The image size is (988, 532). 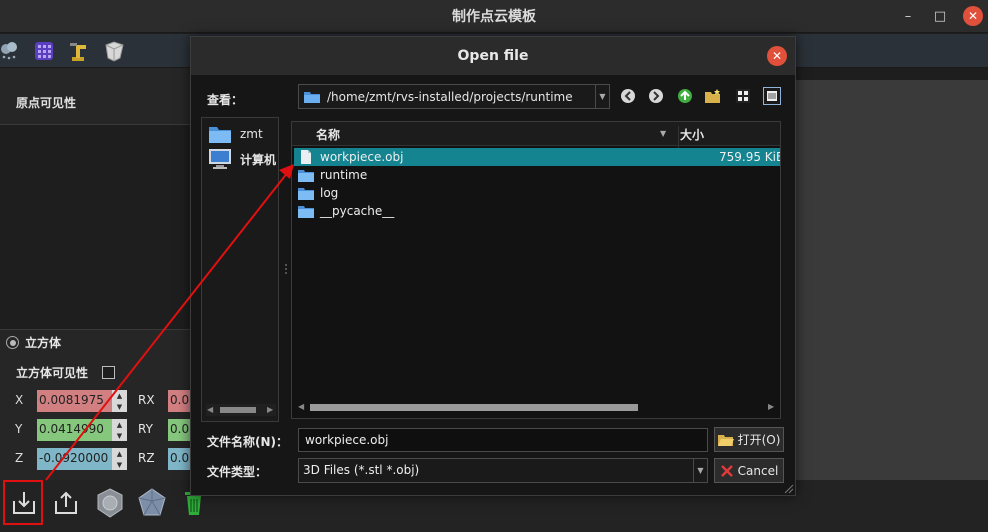 I want to click on z-spinbox: -0.0920000 ▲ ▼, so click(x=82, y=459).